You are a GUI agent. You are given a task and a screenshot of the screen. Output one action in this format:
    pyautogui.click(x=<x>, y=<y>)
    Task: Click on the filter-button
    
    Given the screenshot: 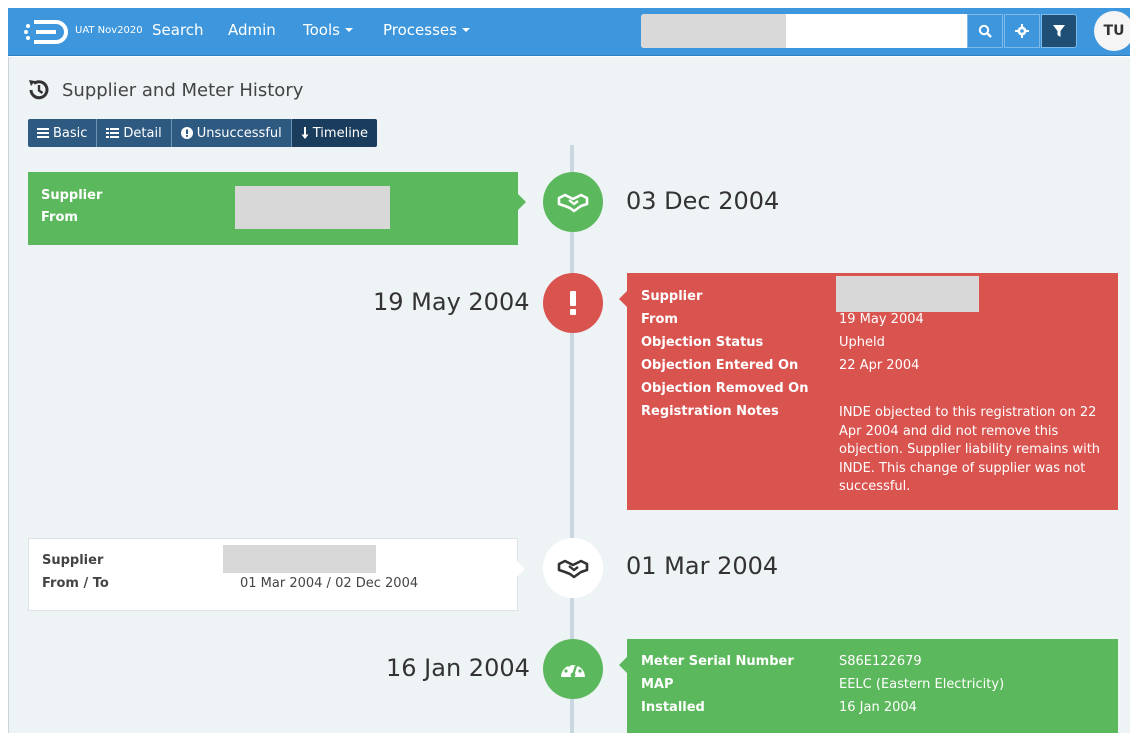 What is the action you would take?
    pyautogui.click(x=1059, y=31)
    